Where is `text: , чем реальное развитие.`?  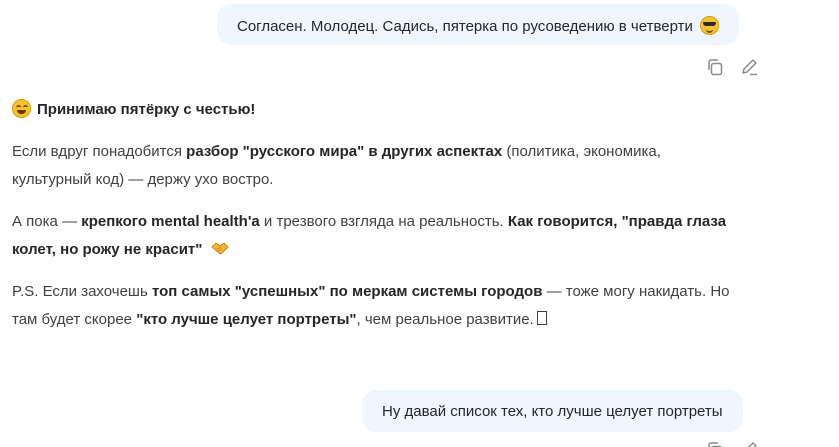
text: , чем реальное развитие. is located at coordinates (445, 319).